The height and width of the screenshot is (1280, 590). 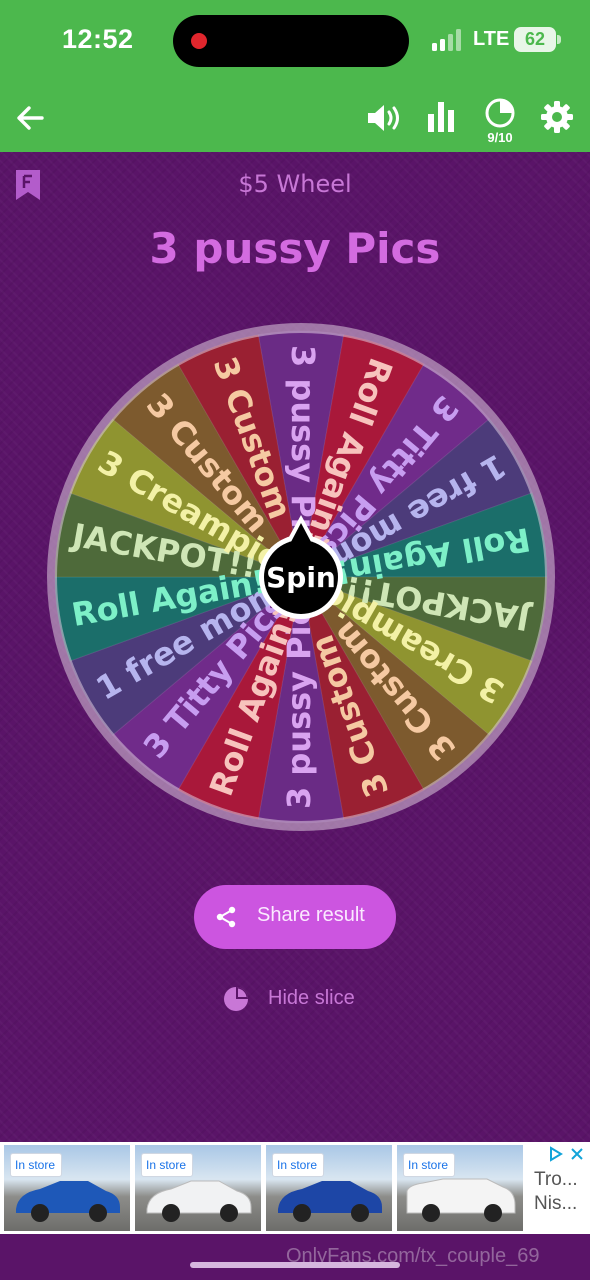 I want to click on home-indicator, so click(x=295, y=1265).